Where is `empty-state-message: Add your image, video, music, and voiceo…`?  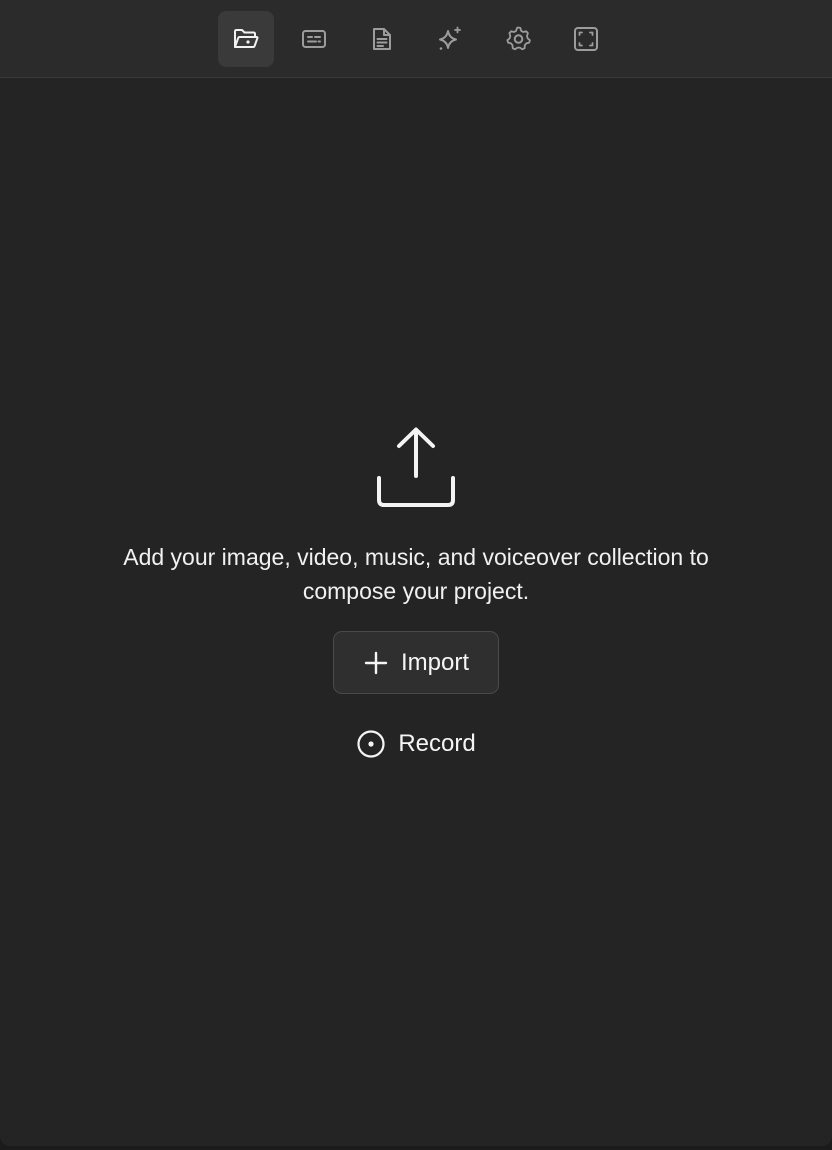 empty-state-message: Add your image, video, music, and voiceo… is located at coordinates (416, 574).